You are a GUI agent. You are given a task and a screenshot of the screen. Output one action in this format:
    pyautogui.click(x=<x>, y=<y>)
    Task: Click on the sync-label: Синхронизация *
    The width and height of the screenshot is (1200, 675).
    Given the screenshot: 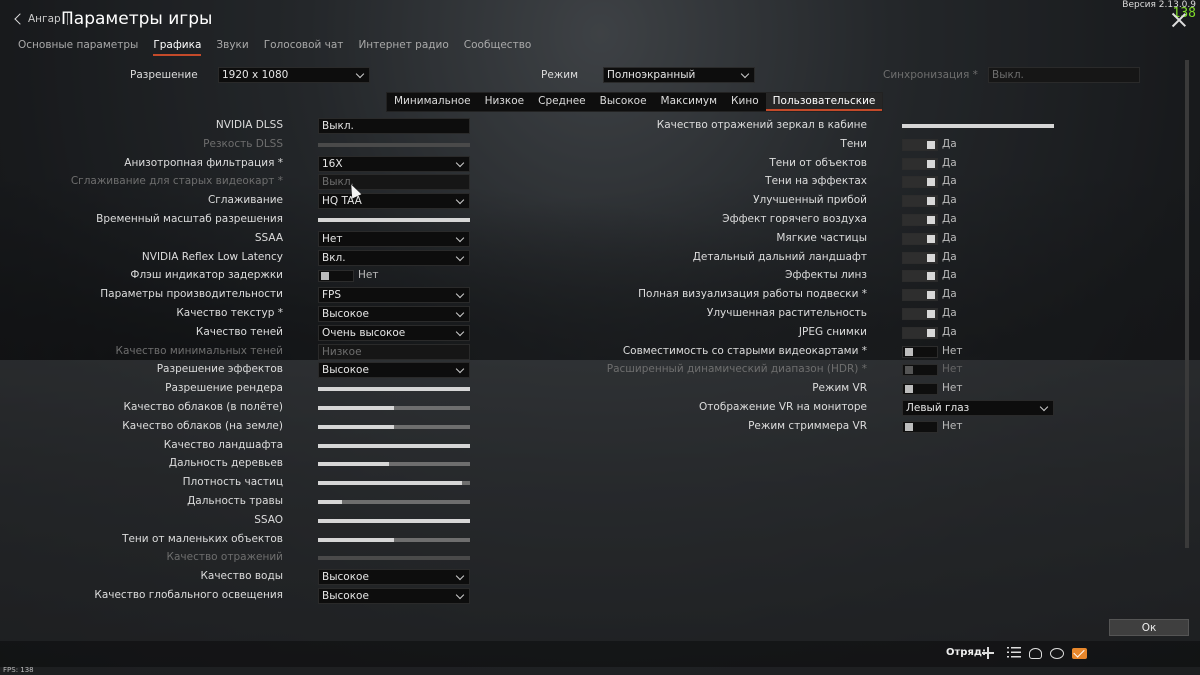 What is the action you would take?
    pyautogui.click(x=930, y=75)
    